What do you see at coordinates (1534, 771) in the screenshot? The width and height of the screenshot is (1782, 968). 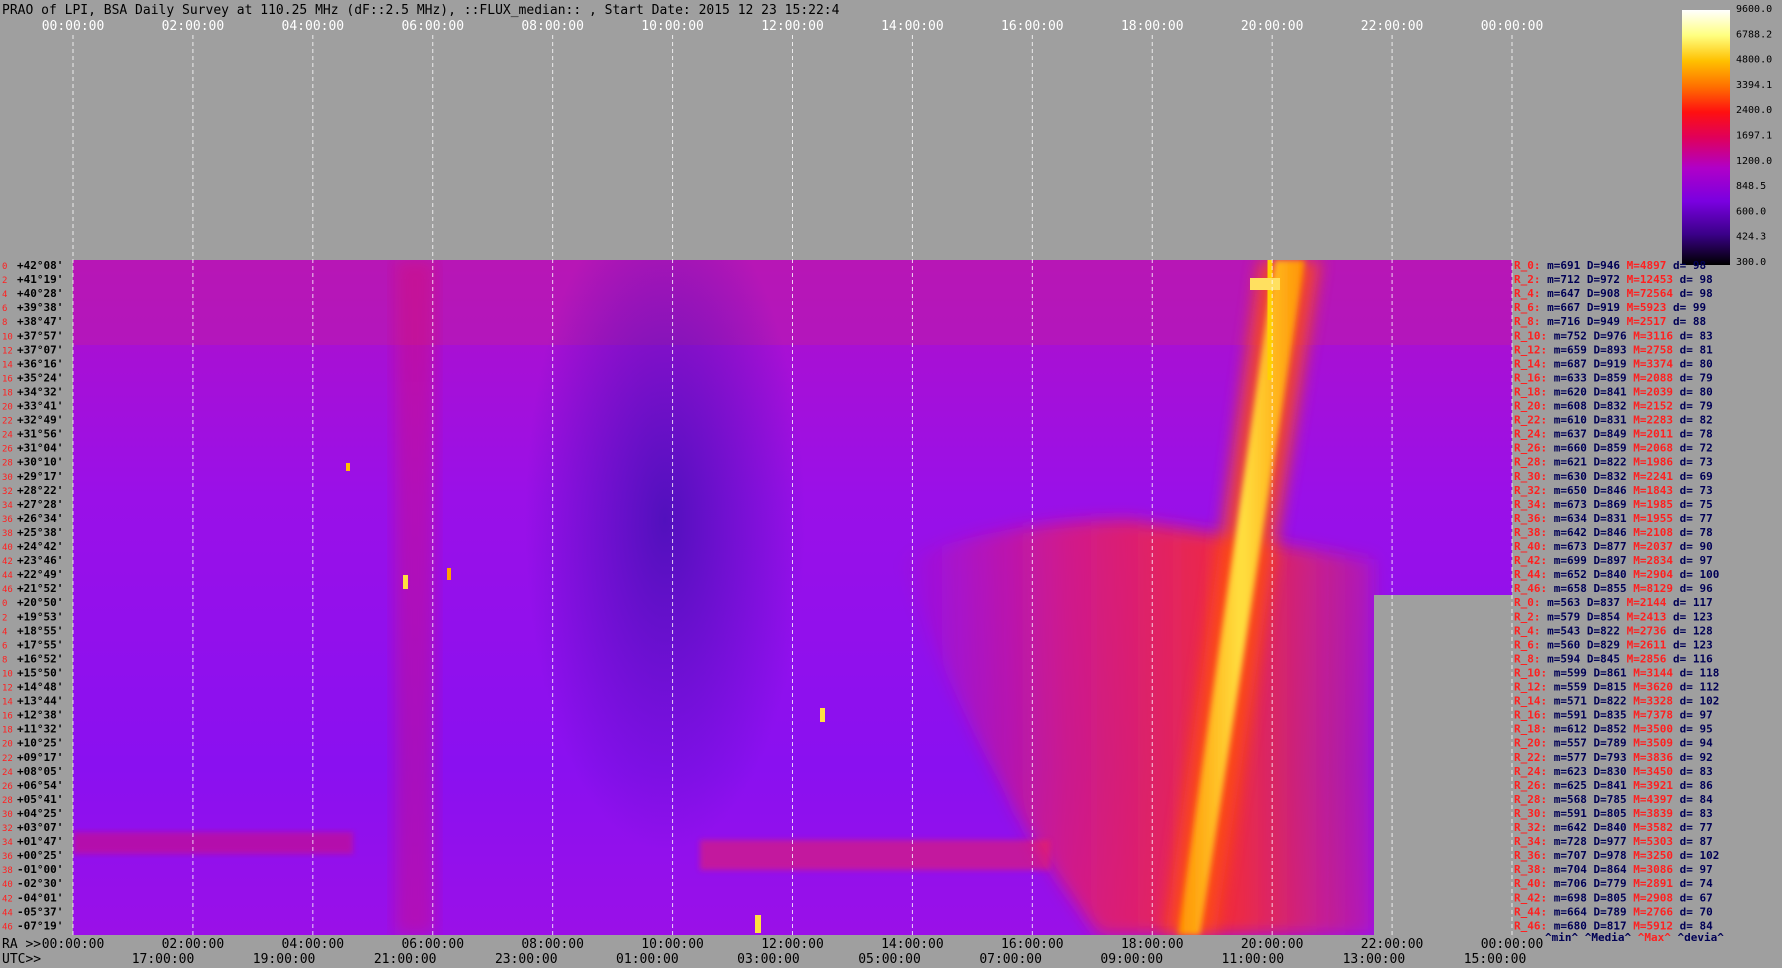 I see `stat-label: R_24:` at bounding box center [1534, 771].